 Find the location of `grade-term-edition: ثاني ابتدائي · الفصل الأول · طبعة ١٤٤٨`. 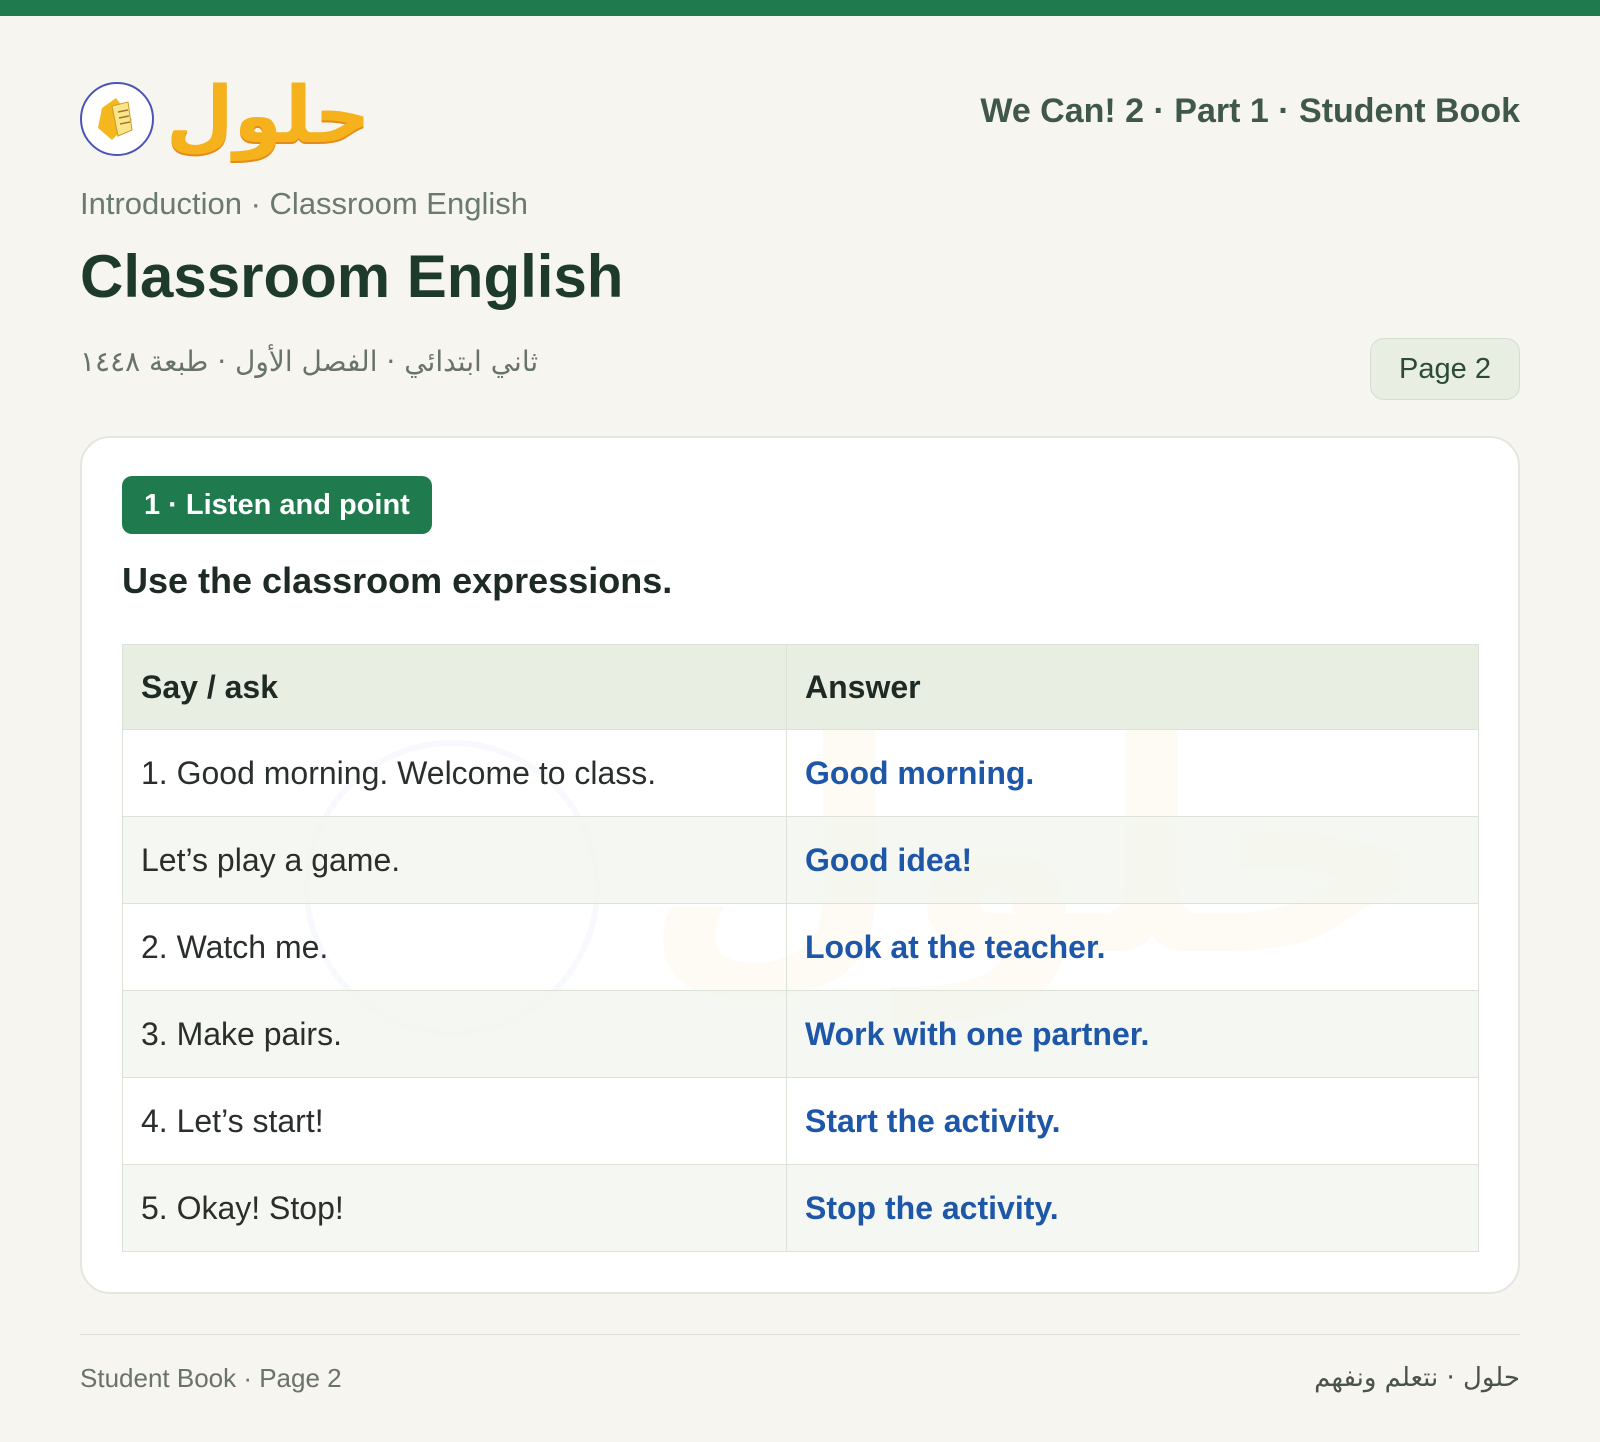

grade-term-edition: ثاني ابتدائي · الفصل الأول · طبعة ١٤٤٨ is located at coordinates (309, 361).